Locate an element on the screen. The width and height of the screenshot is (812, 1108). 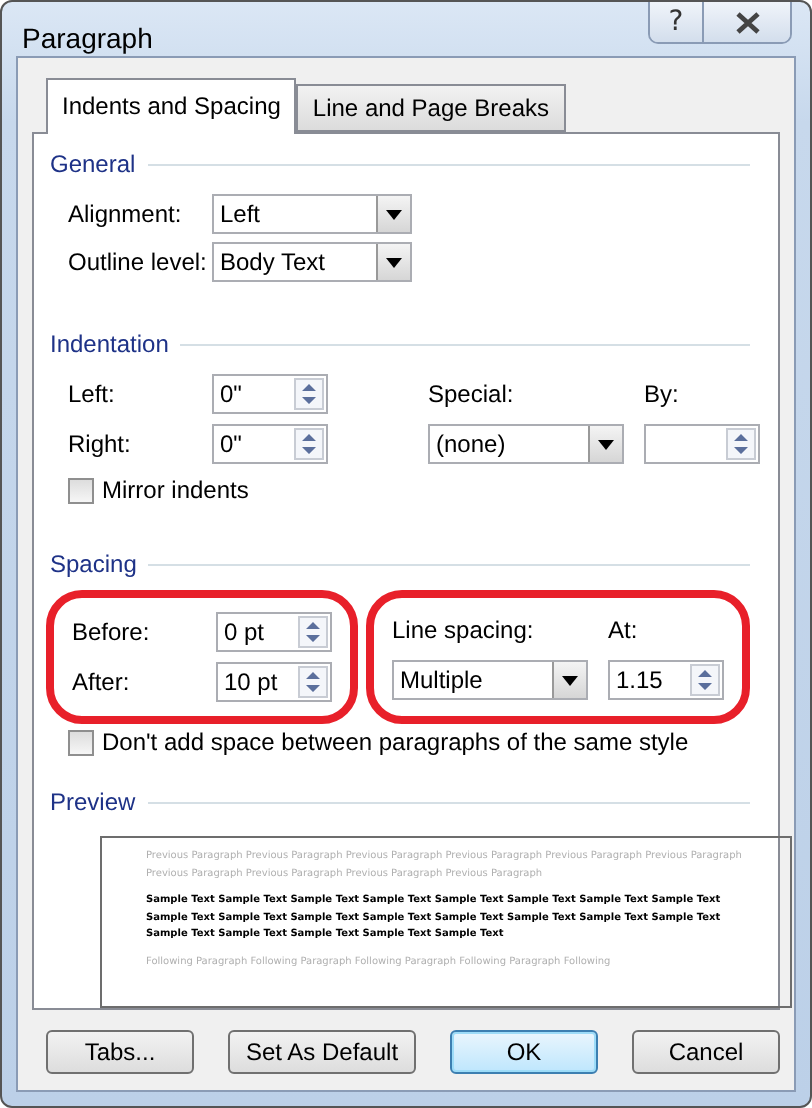
field-label: Special: is located at coordinates (472, 394).